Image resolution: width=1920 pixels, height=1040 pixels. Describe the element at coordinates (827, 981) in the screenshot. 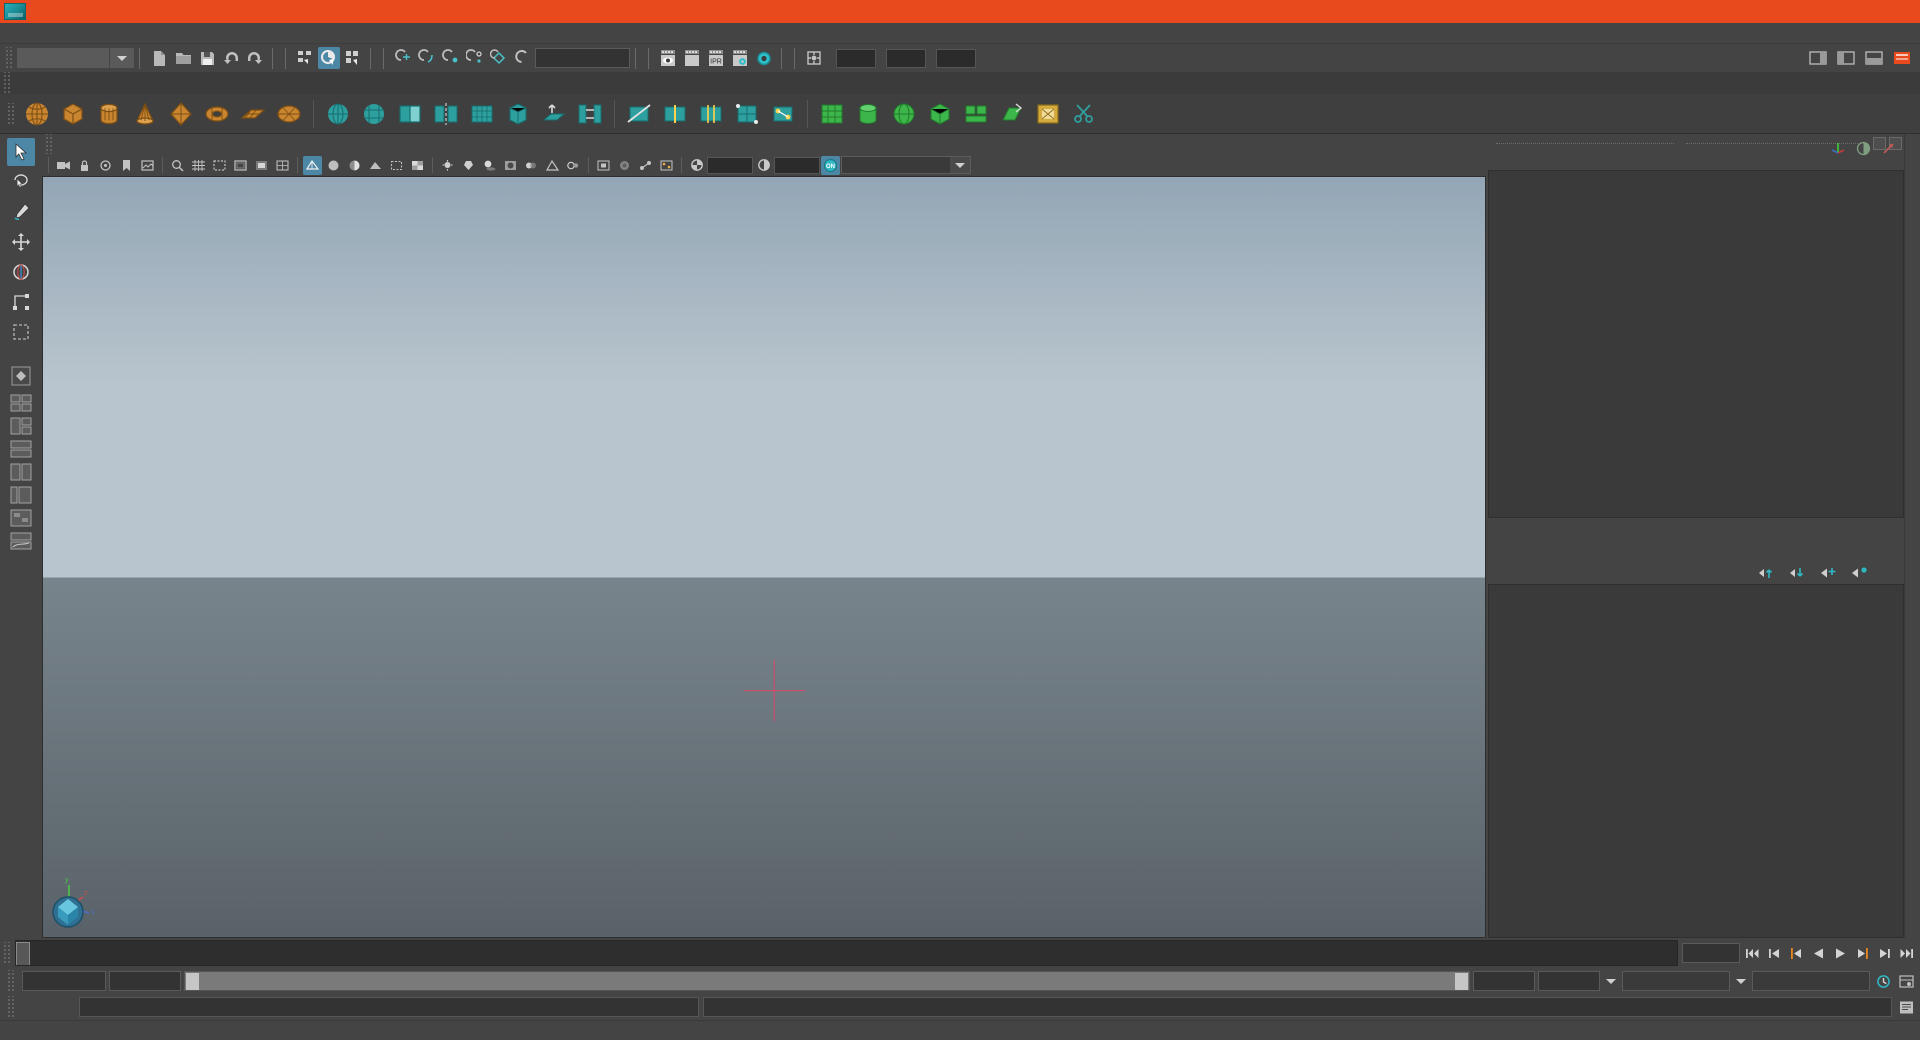

I see `range-slider-bar` at that location.